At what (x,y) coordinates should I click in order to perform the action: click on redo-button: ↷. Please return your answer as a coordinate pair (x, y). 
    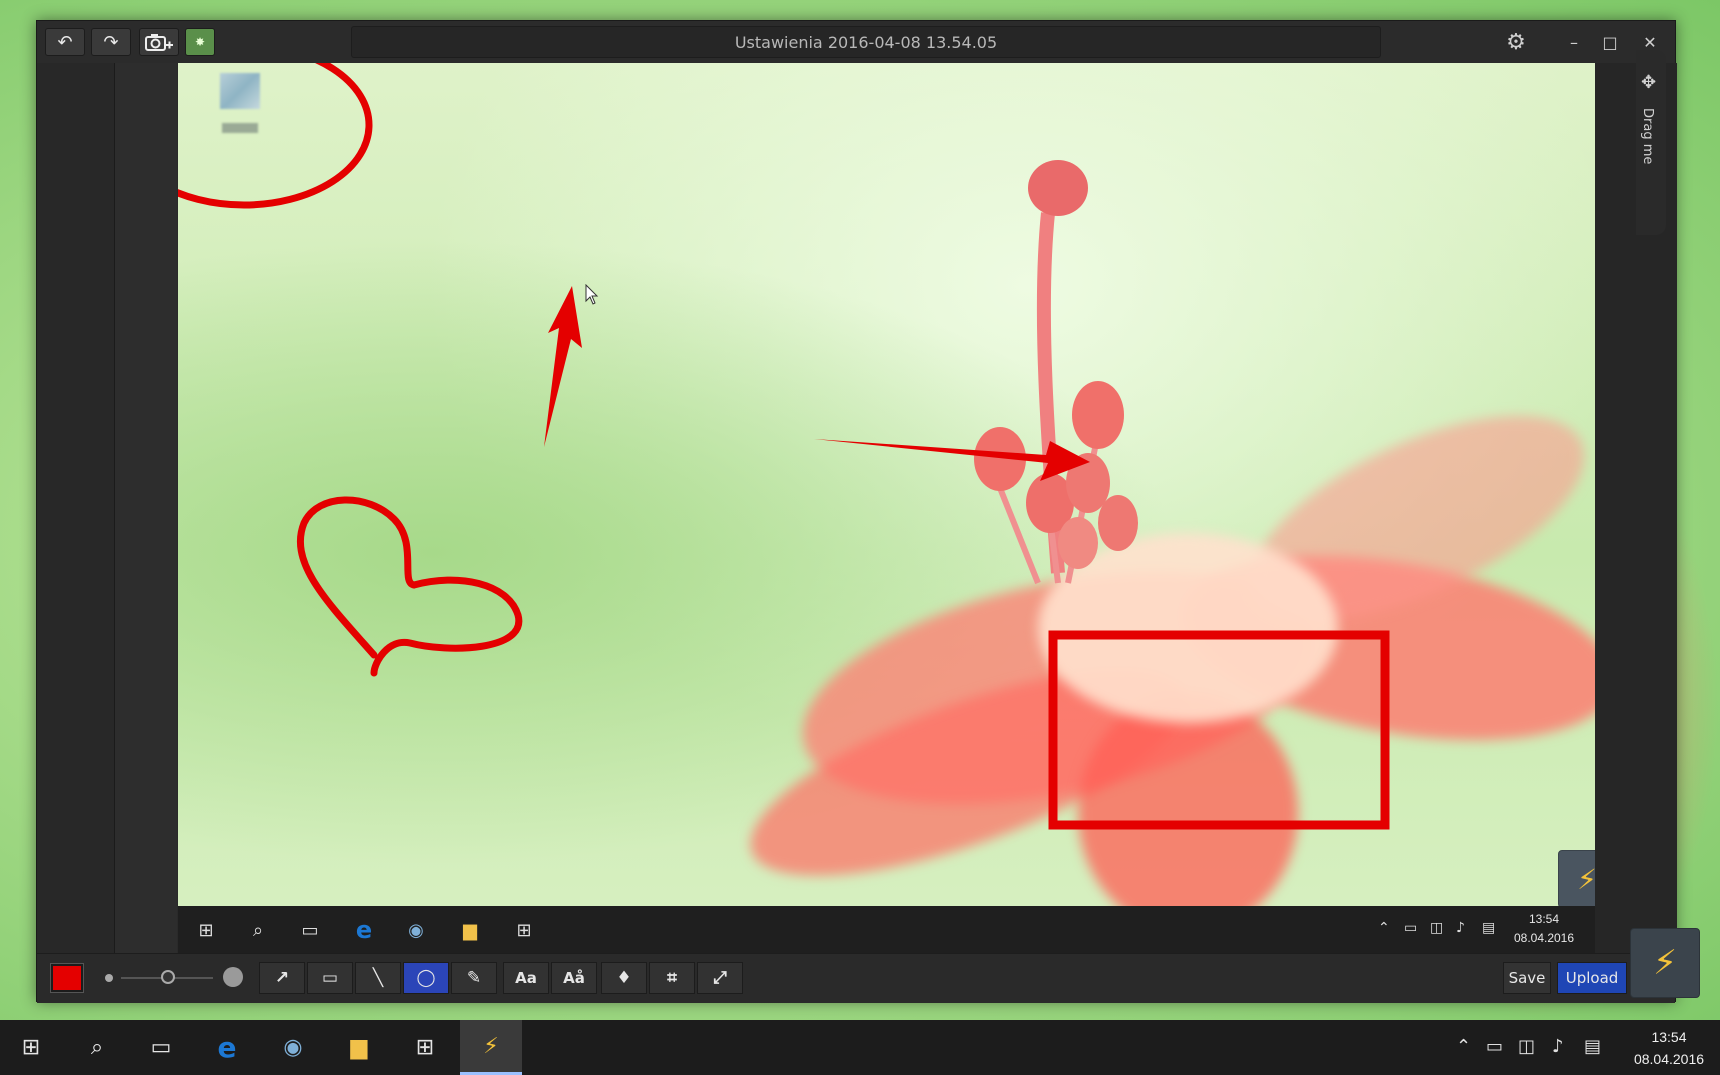
    Looking at the image, I should click on (111, 42).